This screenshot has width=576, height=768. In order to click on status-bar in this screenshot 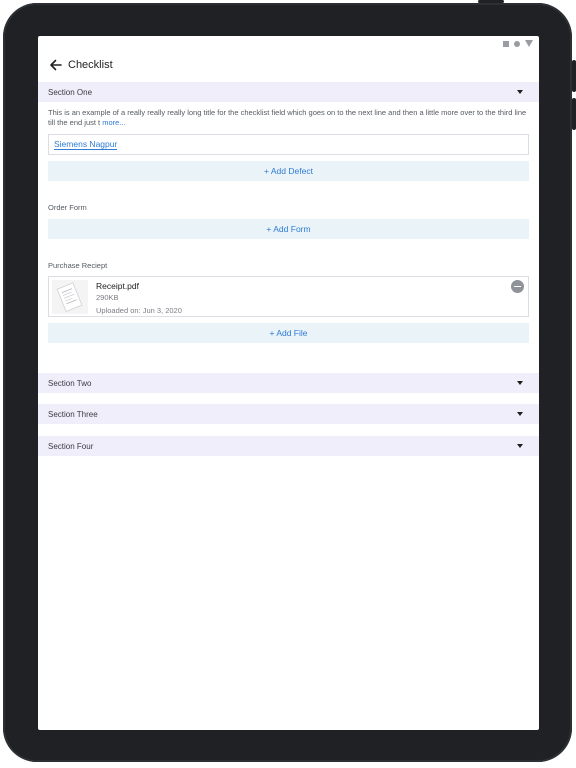, I will do `click(518, 43)`.